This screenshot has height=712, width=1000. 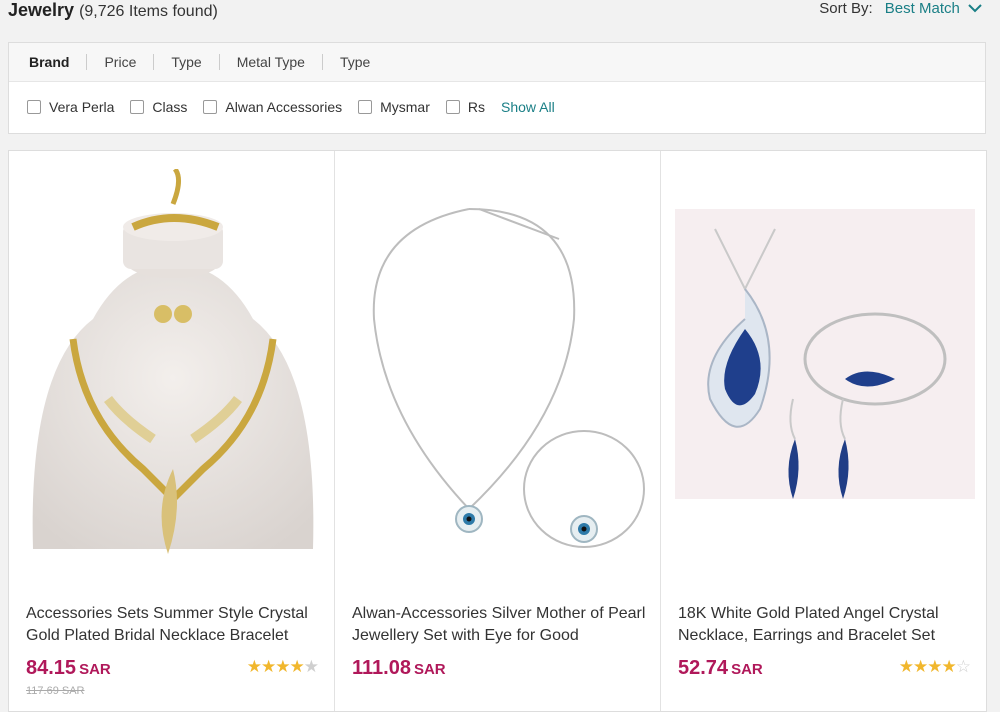 I want to click on rating-stars: ★★★★★, so click(x=282, y=667).